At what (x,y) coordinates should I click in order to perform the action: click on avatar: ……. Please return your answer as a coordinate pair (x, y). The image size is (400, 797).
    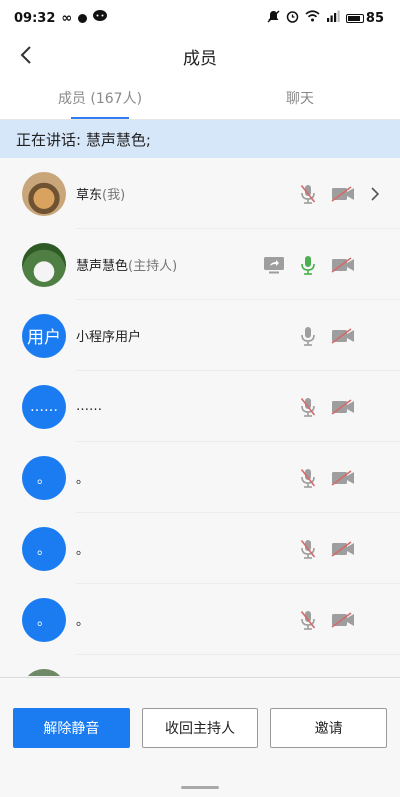
    Looking at the image, I should click on (44, 406).